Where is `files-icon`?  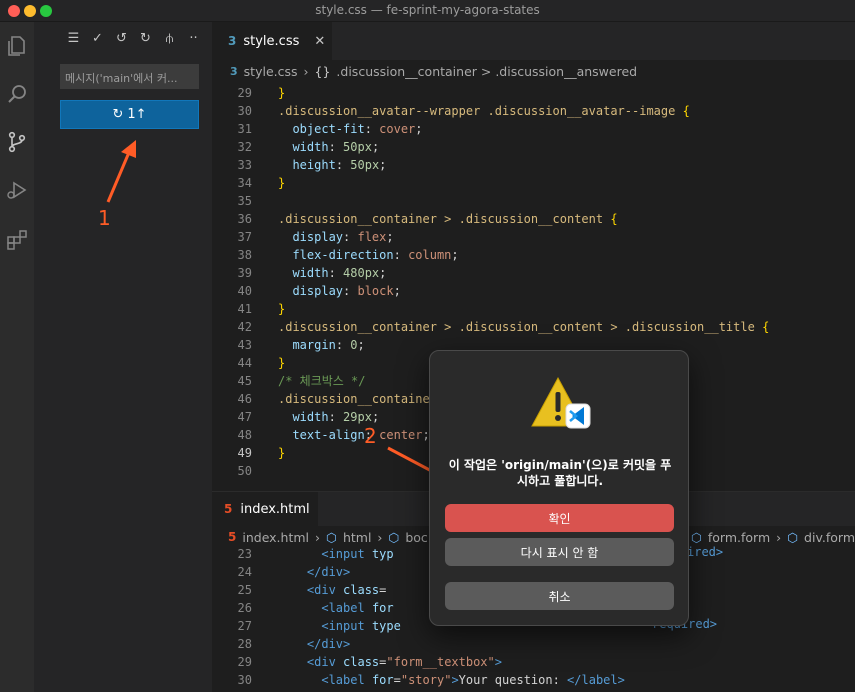
files-icon is located at coordinates (17, 46).